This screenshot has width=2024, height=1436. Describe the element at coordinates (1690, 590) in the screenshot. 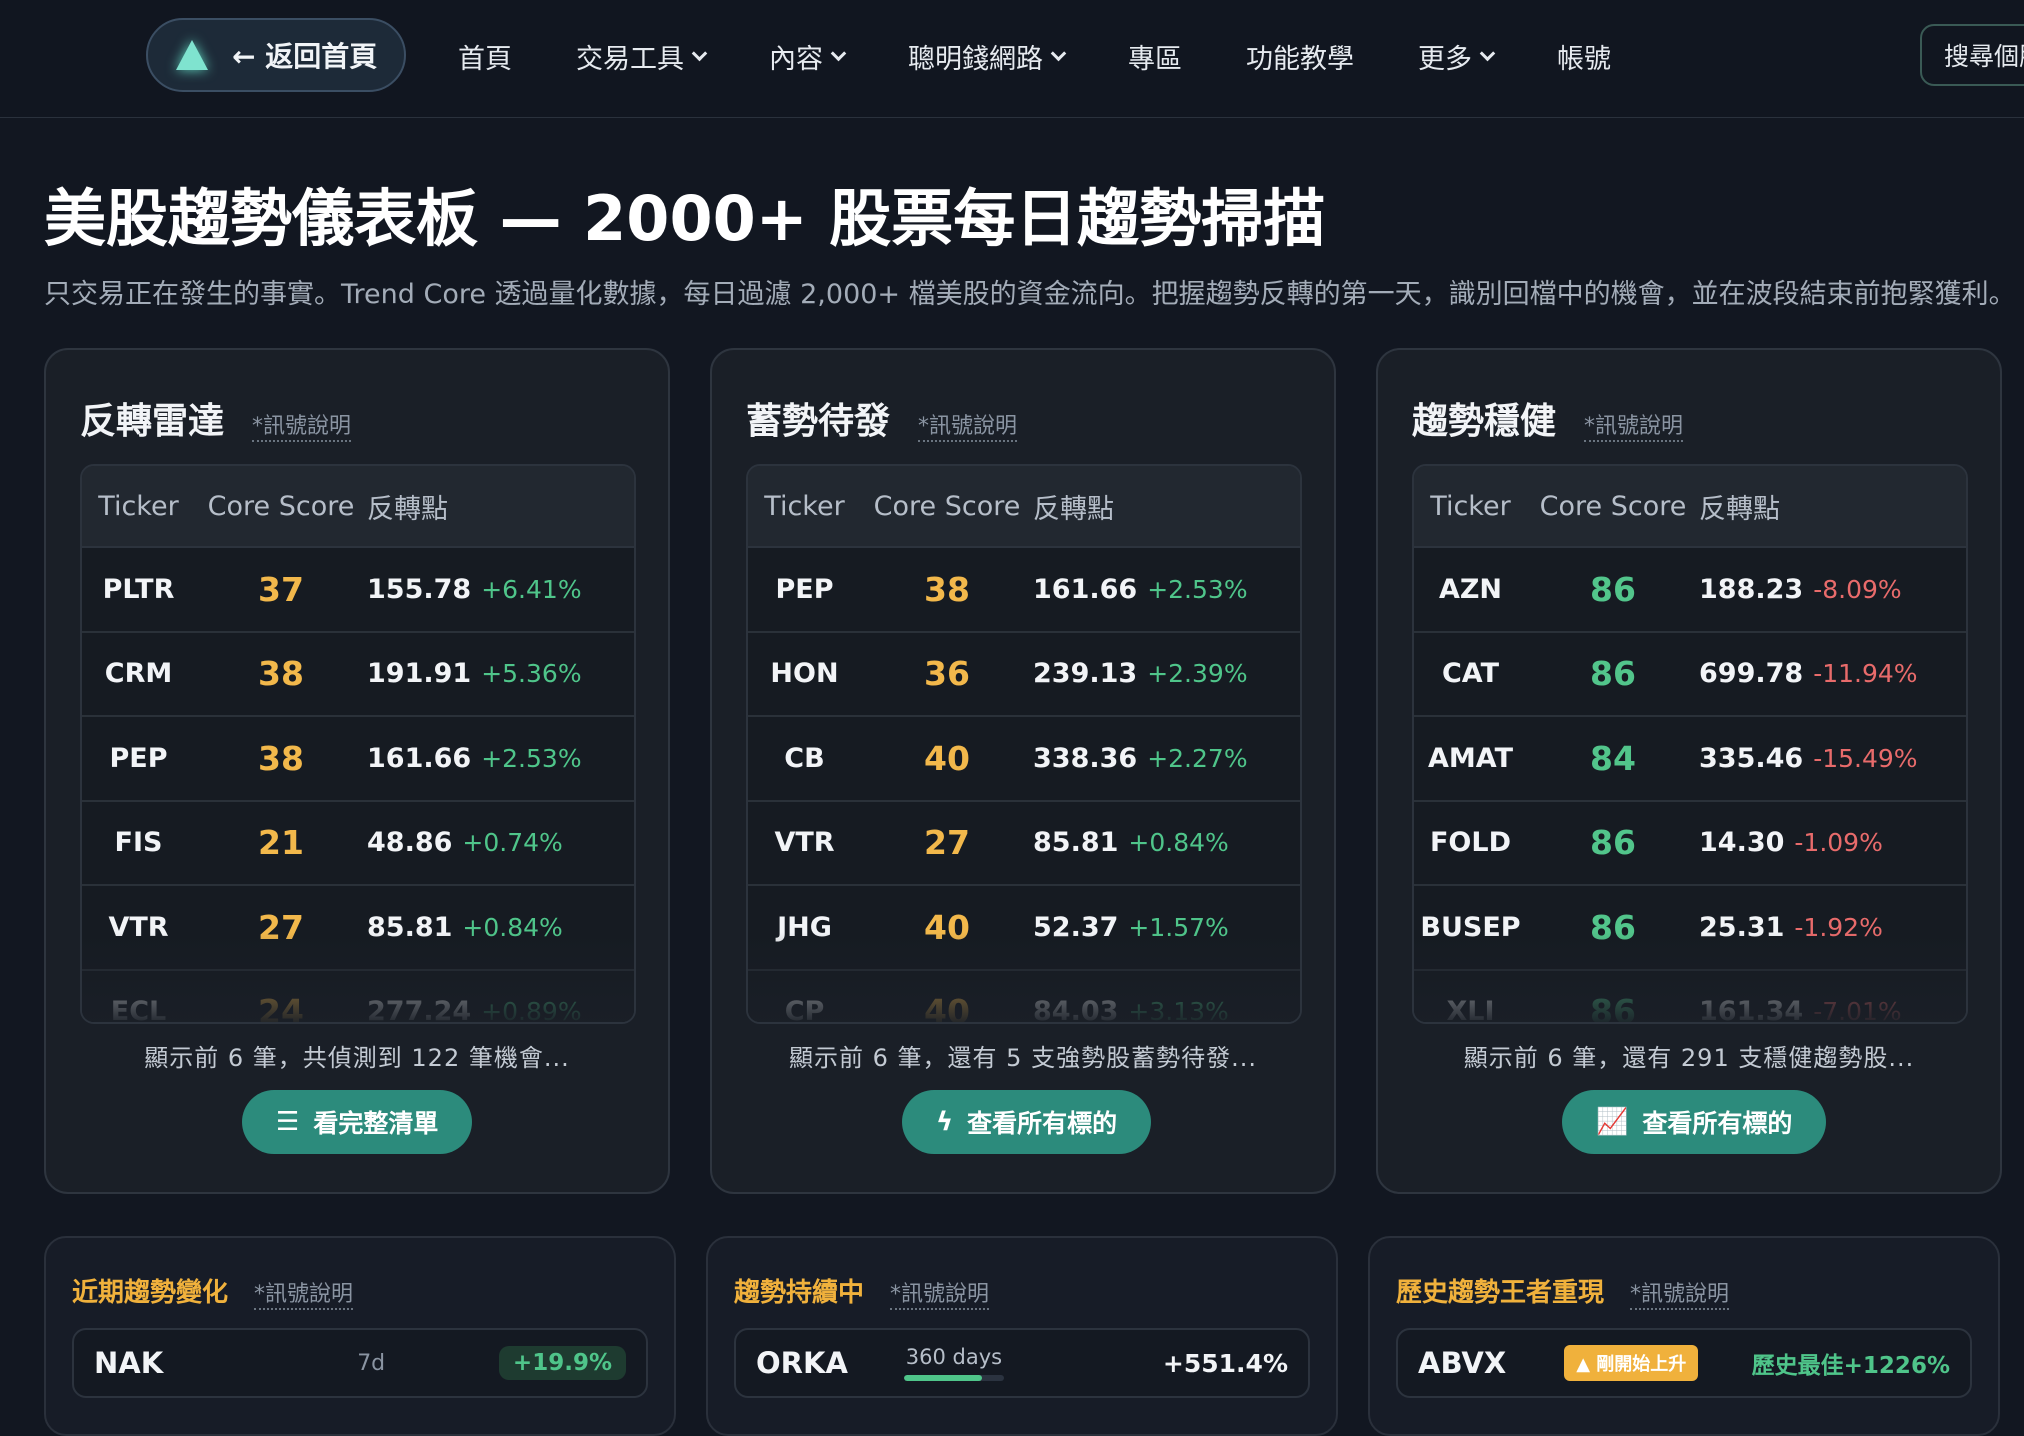

I see `table-row: AZN 86 188.23 -8.09%` at that location.